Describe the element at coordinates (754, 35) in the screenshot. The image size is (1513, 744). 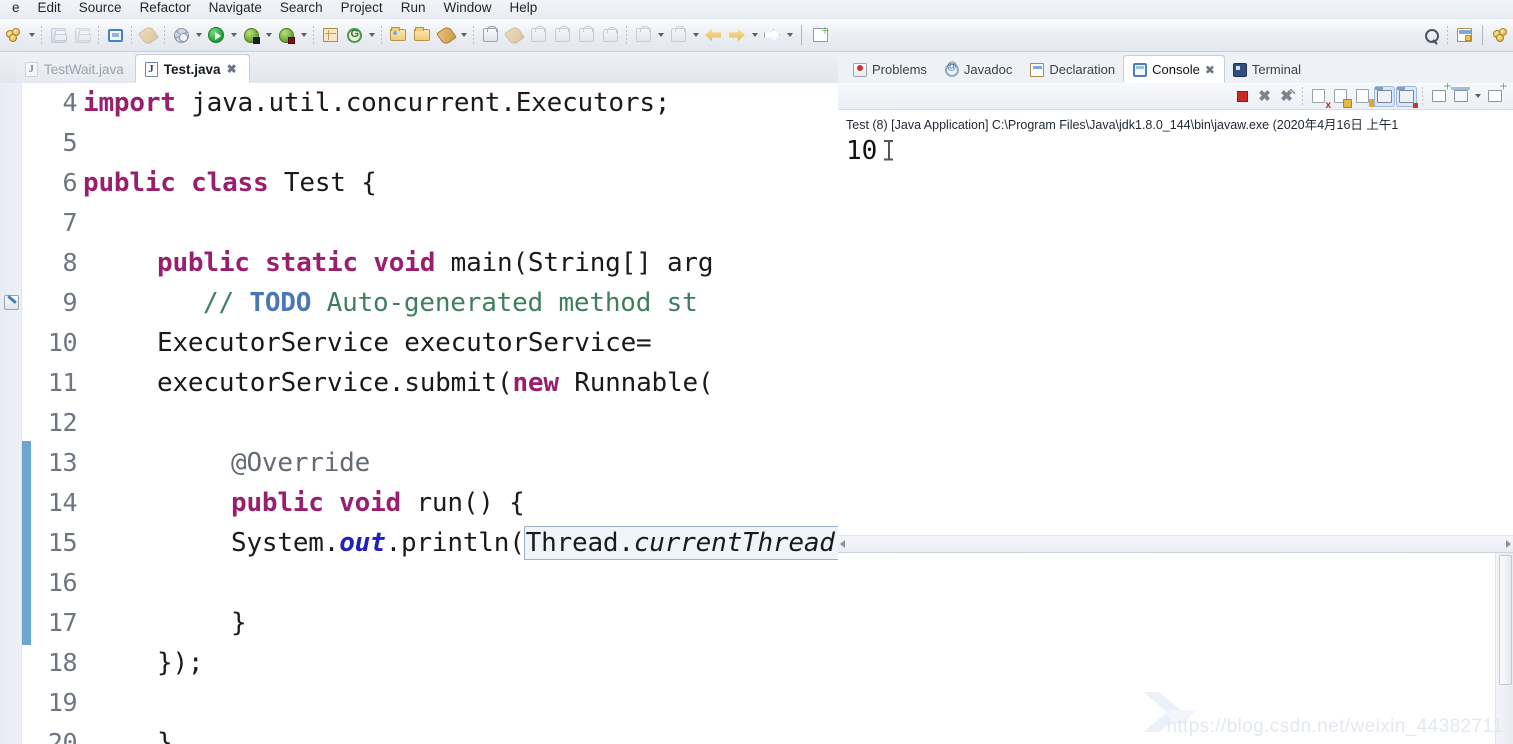
I see `forward-dropdown-arrow` at that location.